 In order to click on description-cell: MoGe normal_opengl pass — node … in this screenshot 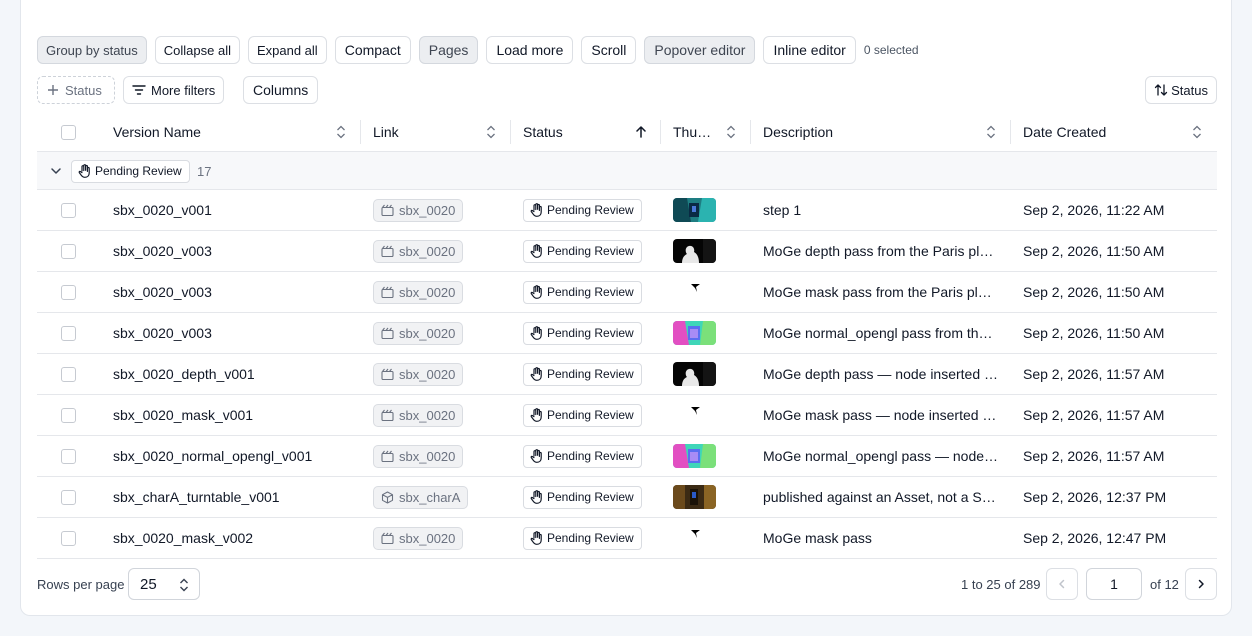, I will do `click(883, 456)`.